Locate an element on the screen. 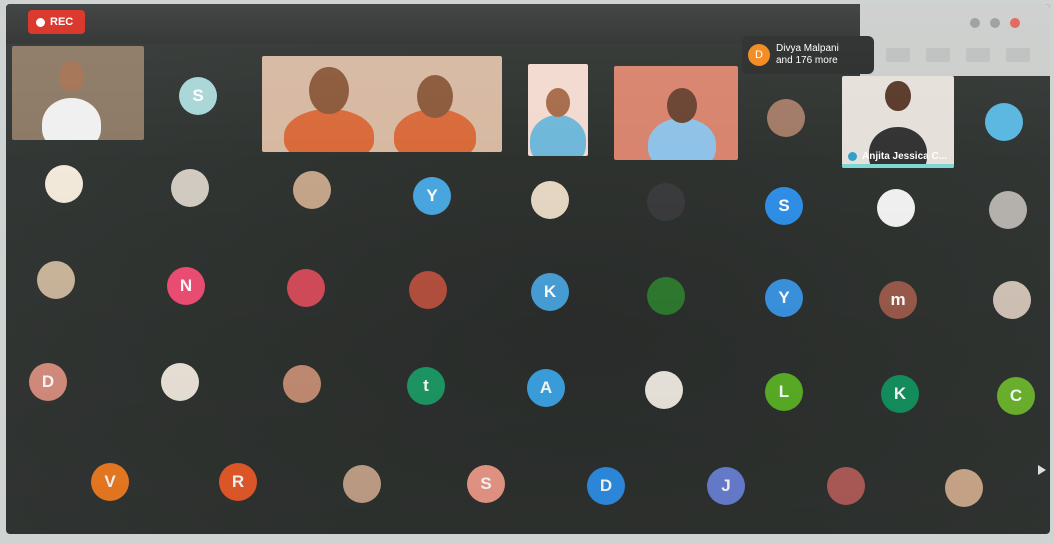 This screenshot has width=1054, height=543. participants-indicator: D Divya Malpani and 176 more is located at coordinates (808, 55).